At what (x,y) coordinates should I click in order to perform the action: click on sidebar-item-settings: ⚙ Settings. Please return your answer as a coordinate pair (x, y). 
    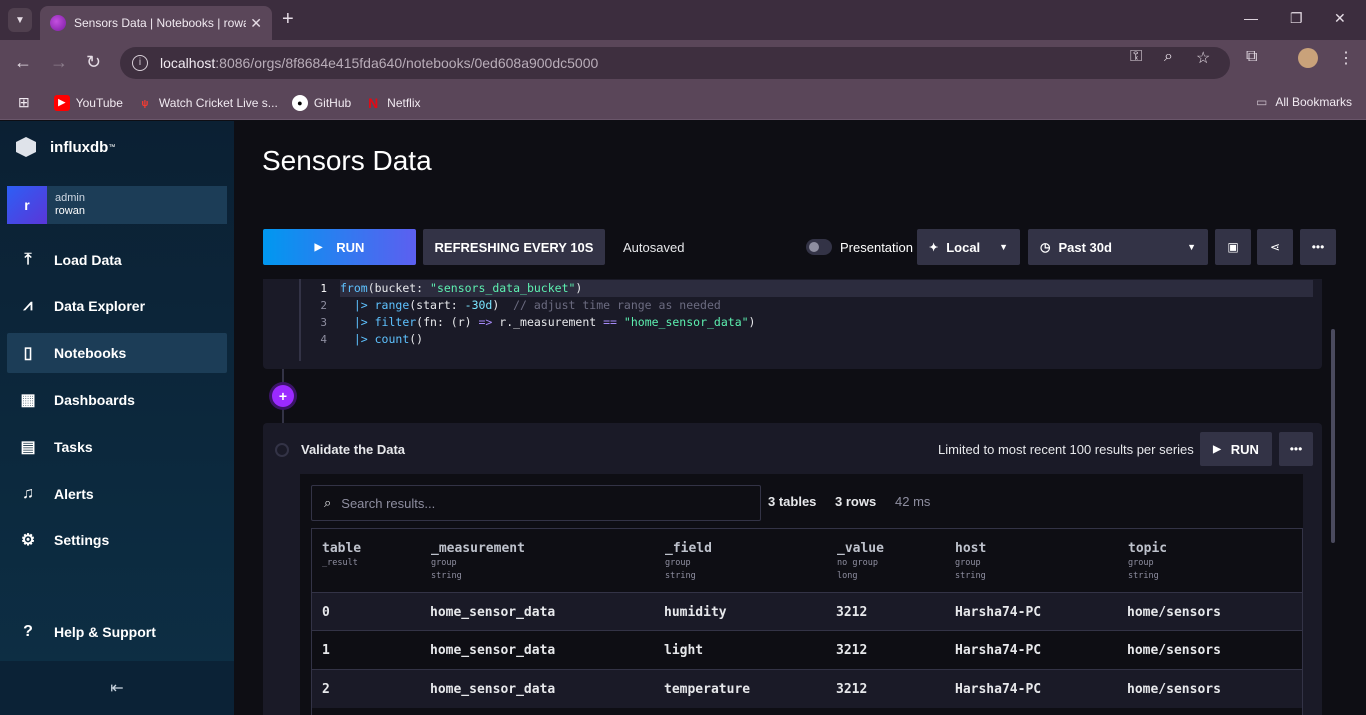
    Looking at the image, I should click on (117, 540).